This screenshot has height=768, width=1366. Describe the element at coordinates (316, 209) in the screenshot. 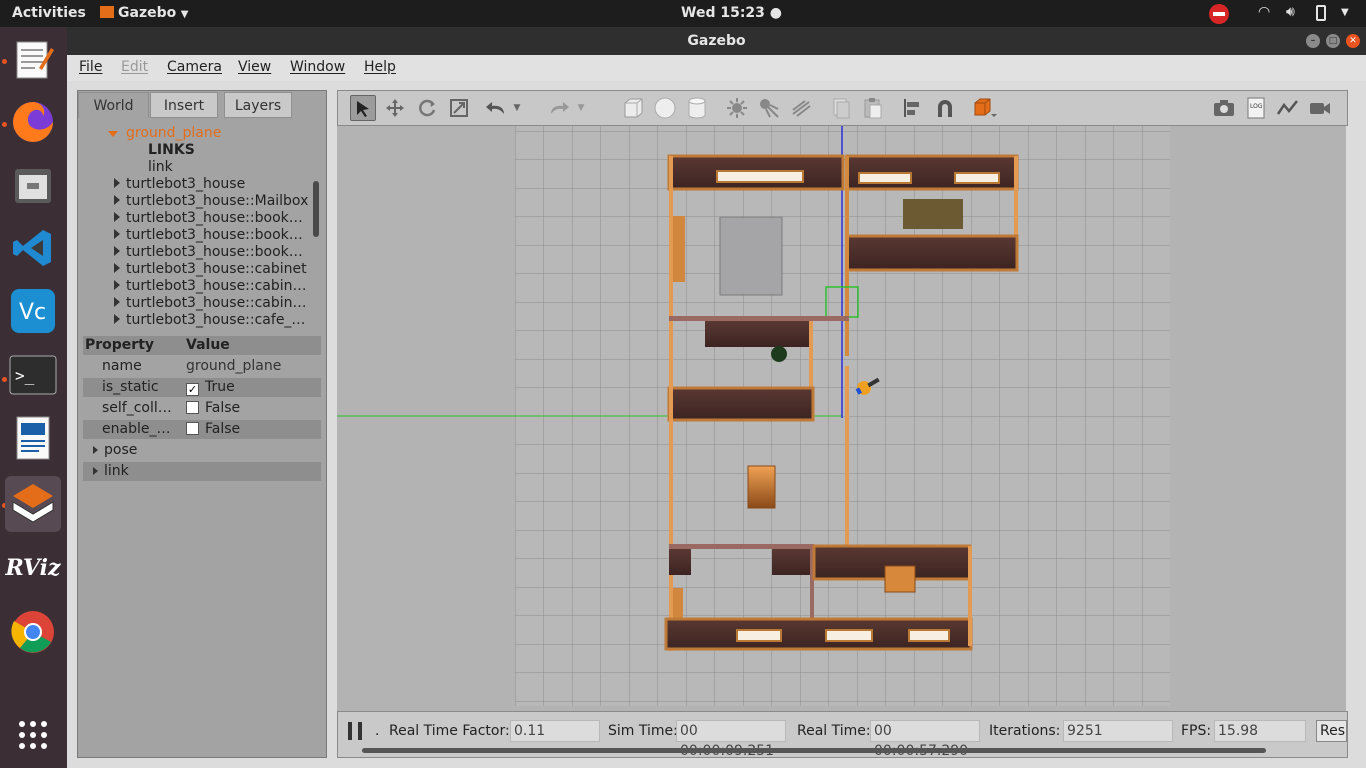

I see `tree-scrollbar` at that location.